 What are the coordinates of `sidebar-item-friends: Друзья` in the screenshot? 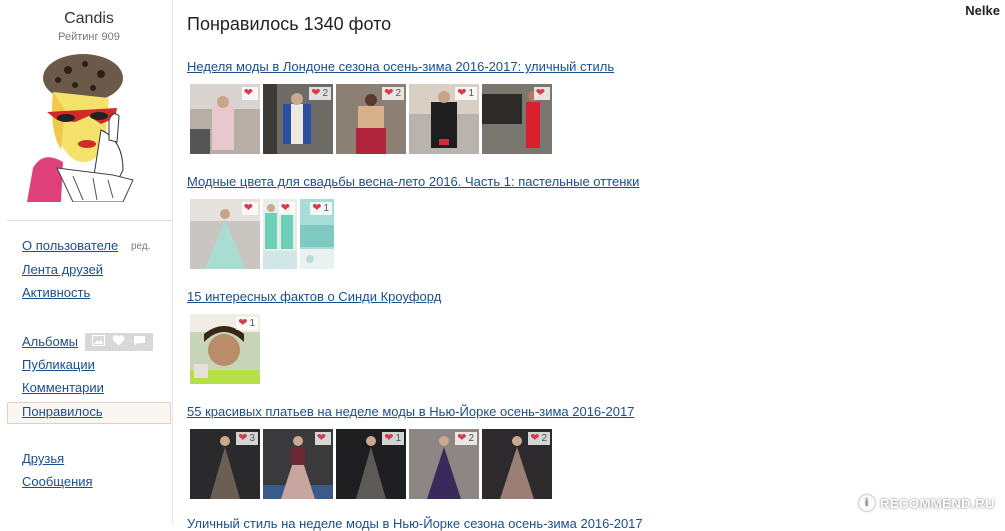 It's located at (43, 458).